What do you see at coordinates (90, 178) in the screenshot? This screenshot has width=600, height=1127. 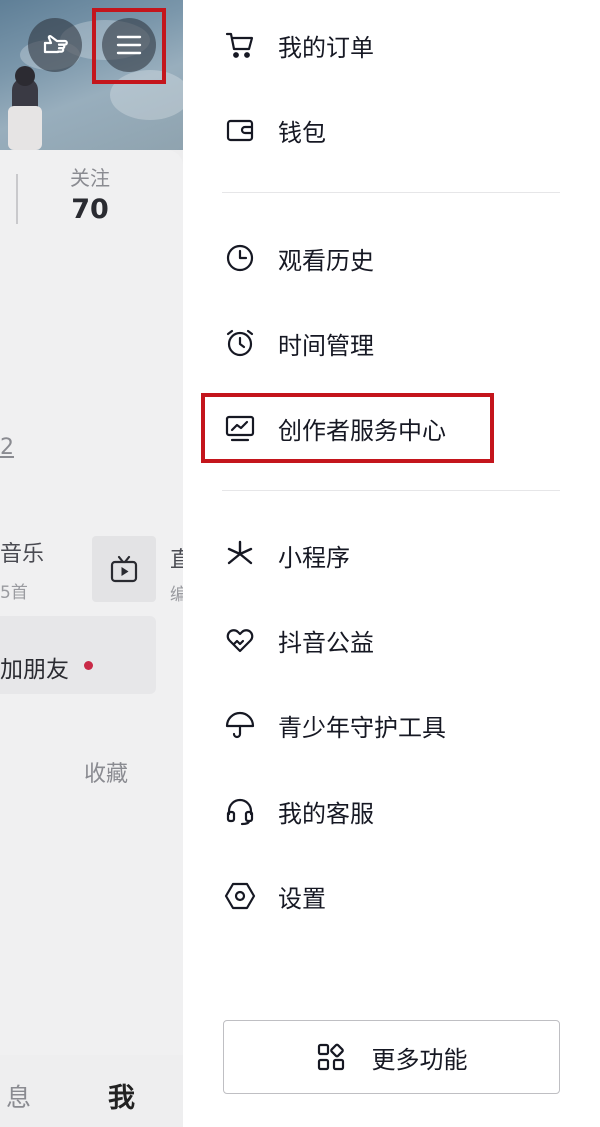 I see `follow-label: 关注` at bounding box center [90, 178].